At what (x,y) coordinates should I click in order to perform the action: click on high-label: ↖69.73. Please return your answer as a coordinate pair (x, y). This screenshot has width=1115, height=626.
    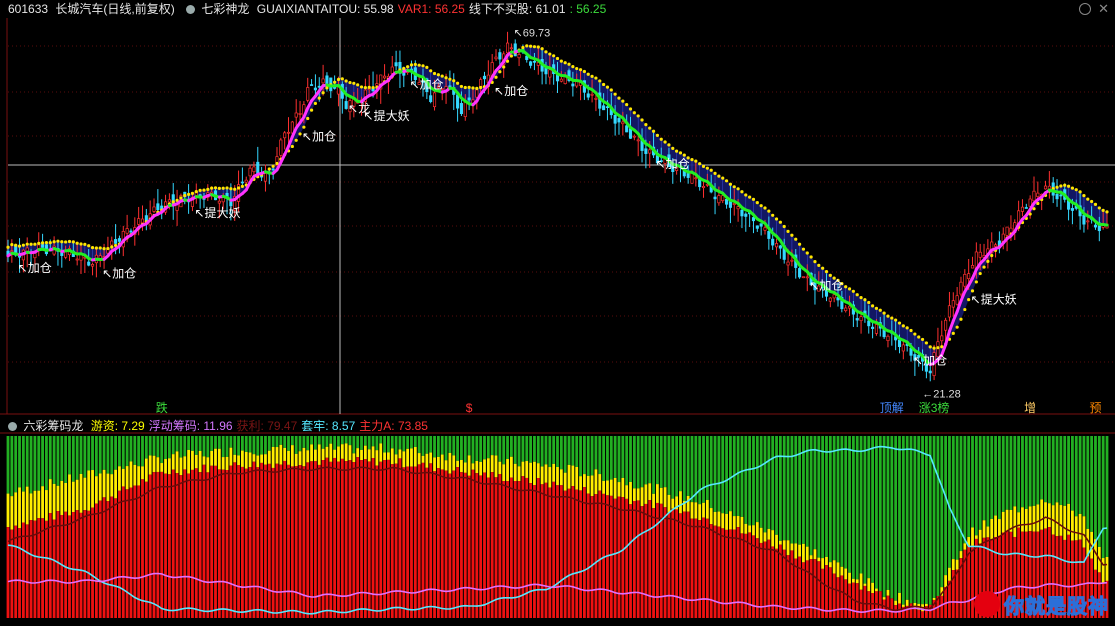
    Looking at the image, I should click on (532, 33).